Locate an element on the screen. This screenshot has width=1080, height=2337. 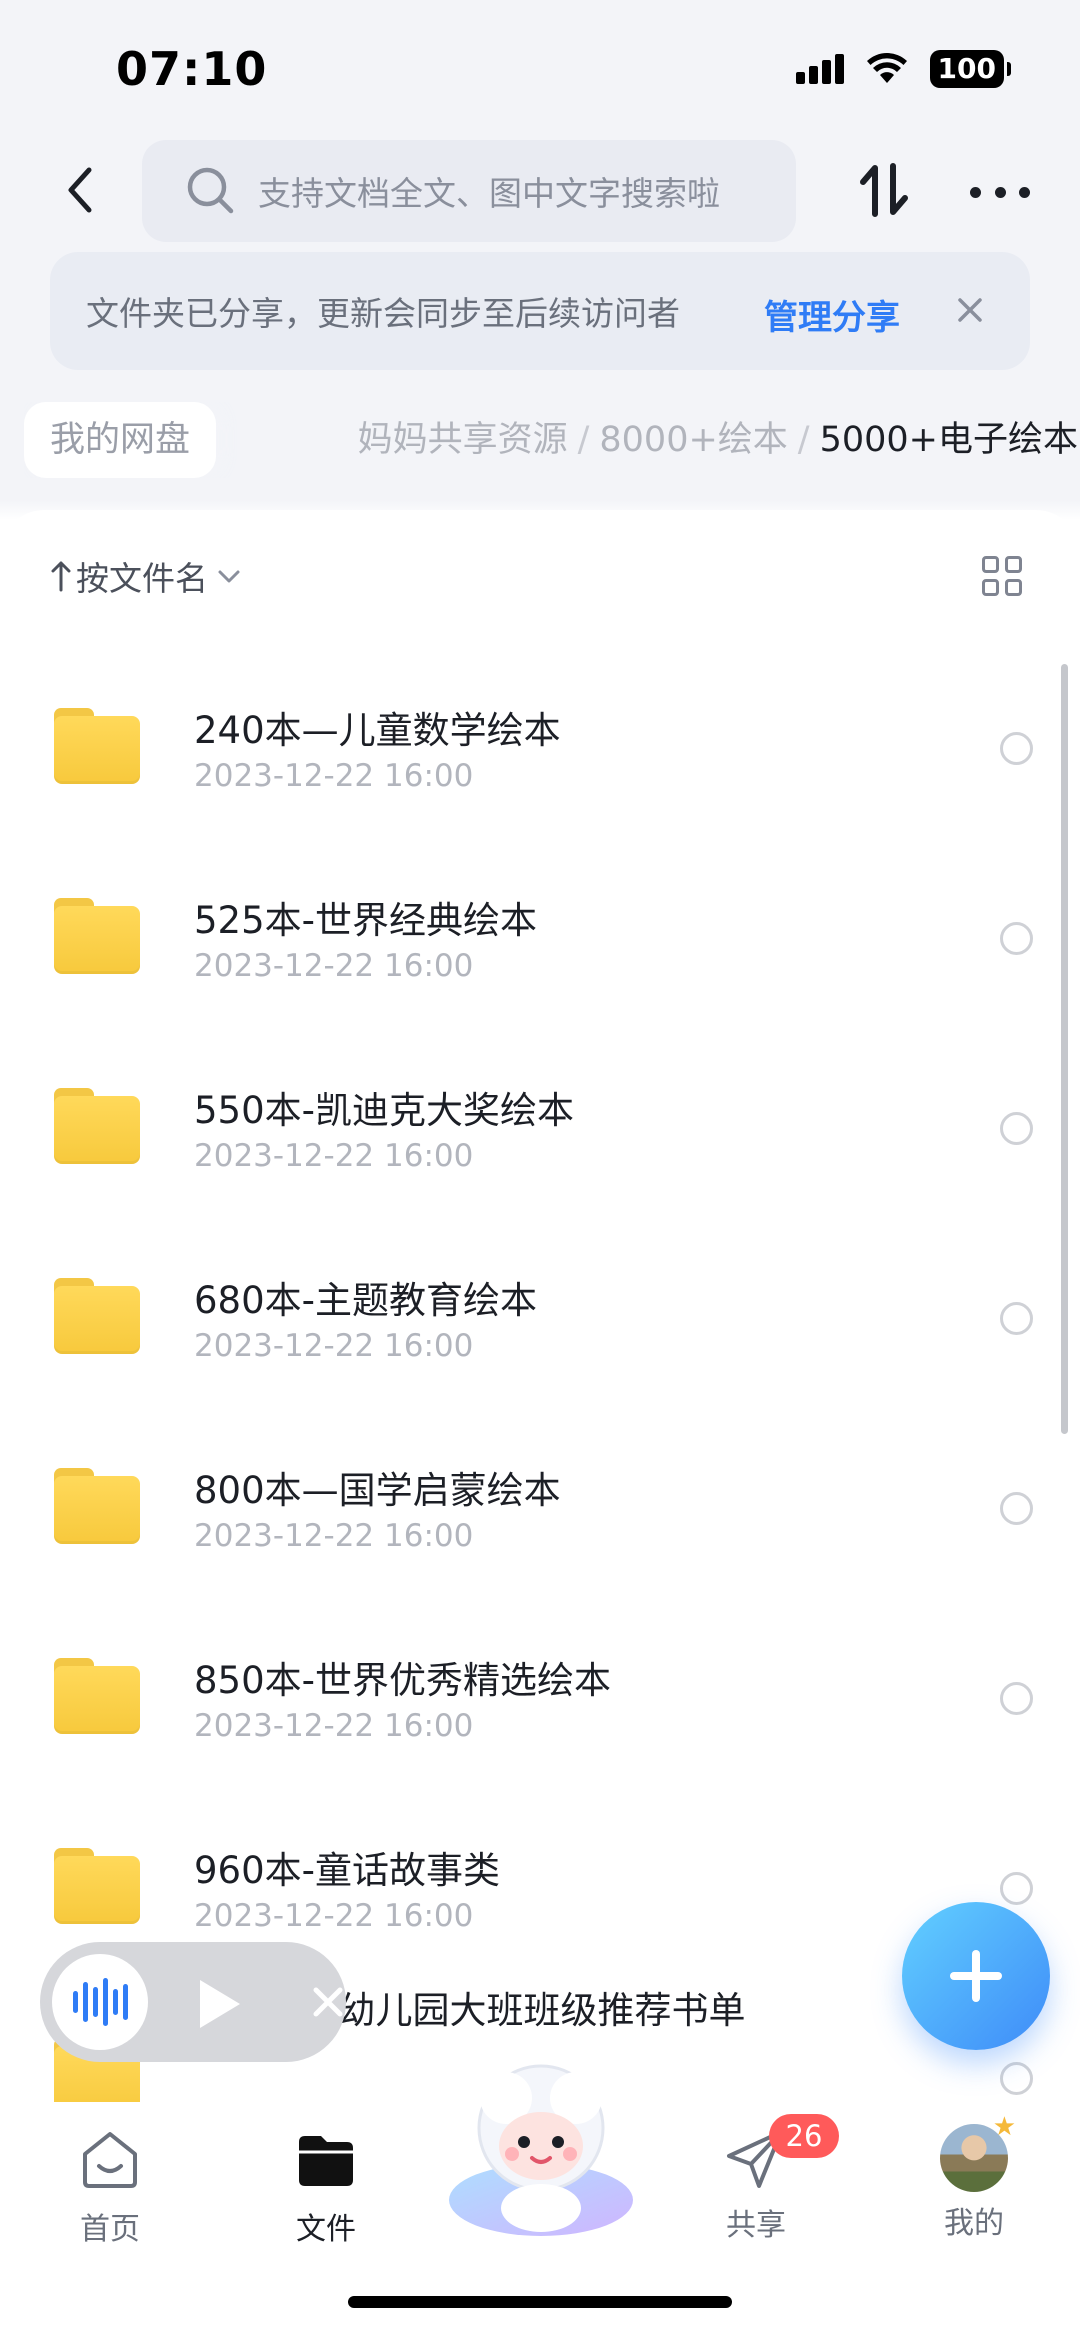
breadcrumb-root: 我的网盘 is located at coordinates (120, 440).